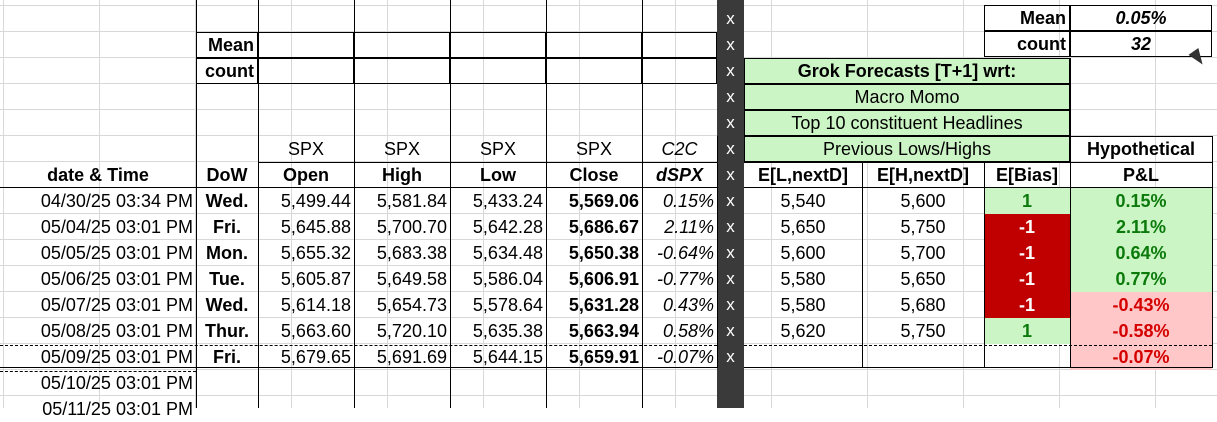 The width and height of the screenshot is (1217, 422). I want to click on header-pl: P&L, so click(1141, 175).